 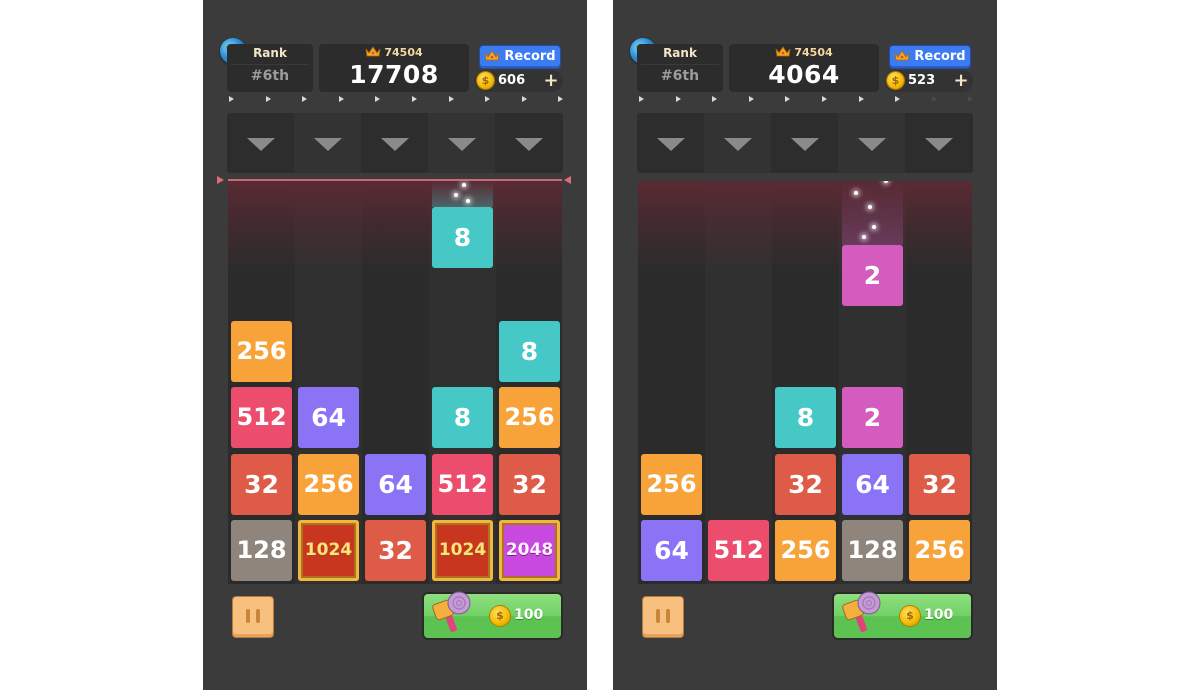 What do you see at coordinates (451, 611) in the screenshot?
I see `hammer-icon` at bounding box center [451, 611].